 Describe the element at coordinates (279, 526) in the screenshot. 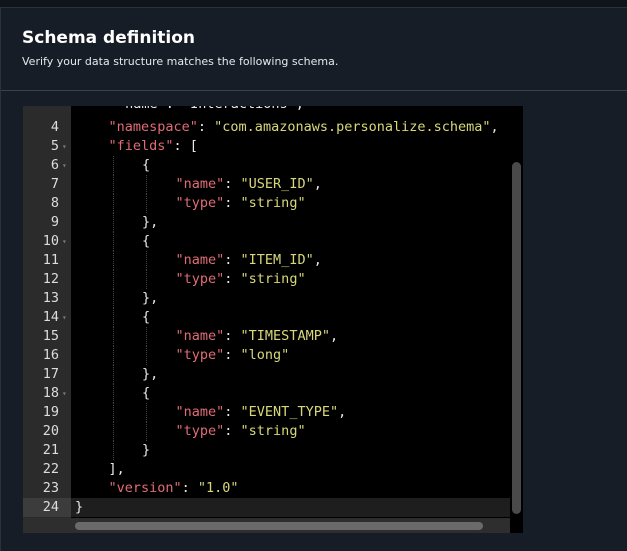

I see `horizontal-scrollbar-thumb` at that location.